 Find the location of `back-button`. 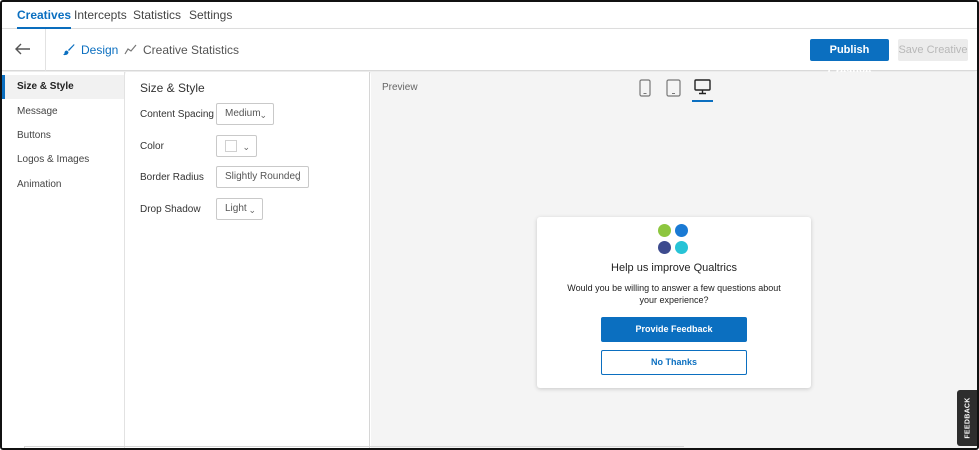

back-button is located at coordinates (24, 50).